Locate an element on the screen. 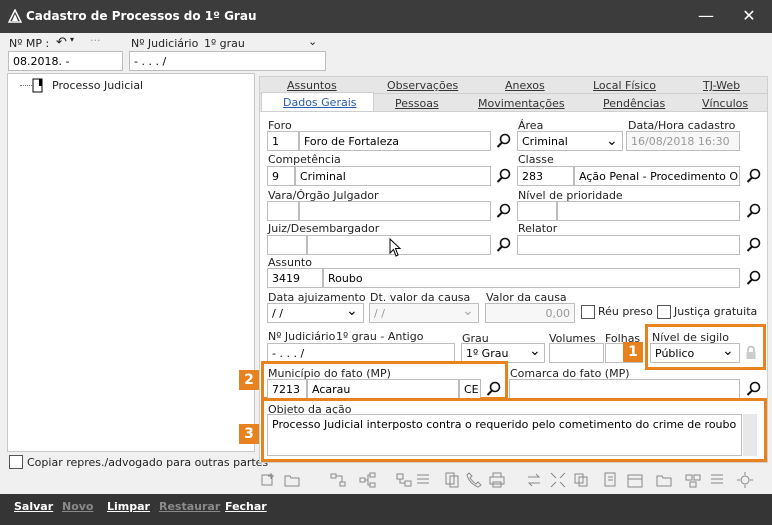 Image resolution: width=772 pixels, height=525 pixels. document-icon is located at coordinates (37, 85).